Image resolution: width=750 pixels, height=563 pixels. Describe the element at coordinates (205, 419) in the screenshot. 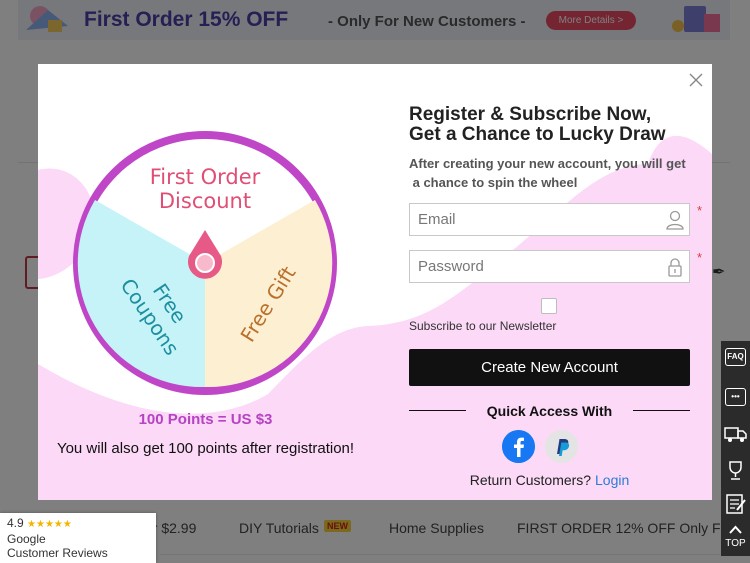

I see `points-title: 100 Points = US $3` at that location.